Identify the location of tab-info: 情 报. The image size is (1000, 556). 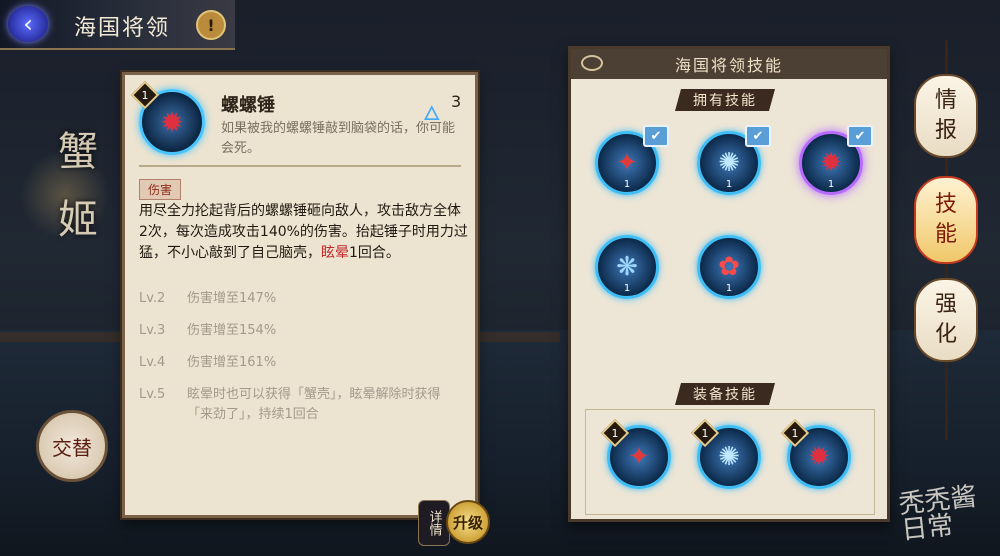
(946, 116).